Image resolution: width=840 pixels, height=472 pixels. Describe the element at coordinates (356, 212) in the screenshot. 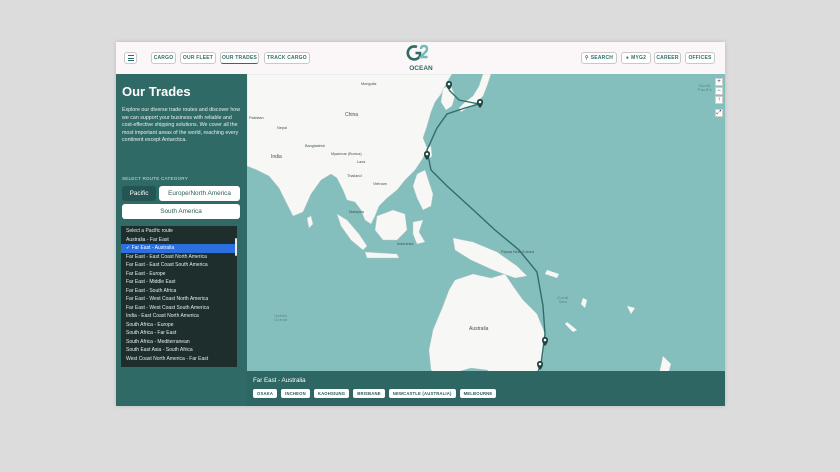

I see `map-label-malaysia: Malaysia` at that location.